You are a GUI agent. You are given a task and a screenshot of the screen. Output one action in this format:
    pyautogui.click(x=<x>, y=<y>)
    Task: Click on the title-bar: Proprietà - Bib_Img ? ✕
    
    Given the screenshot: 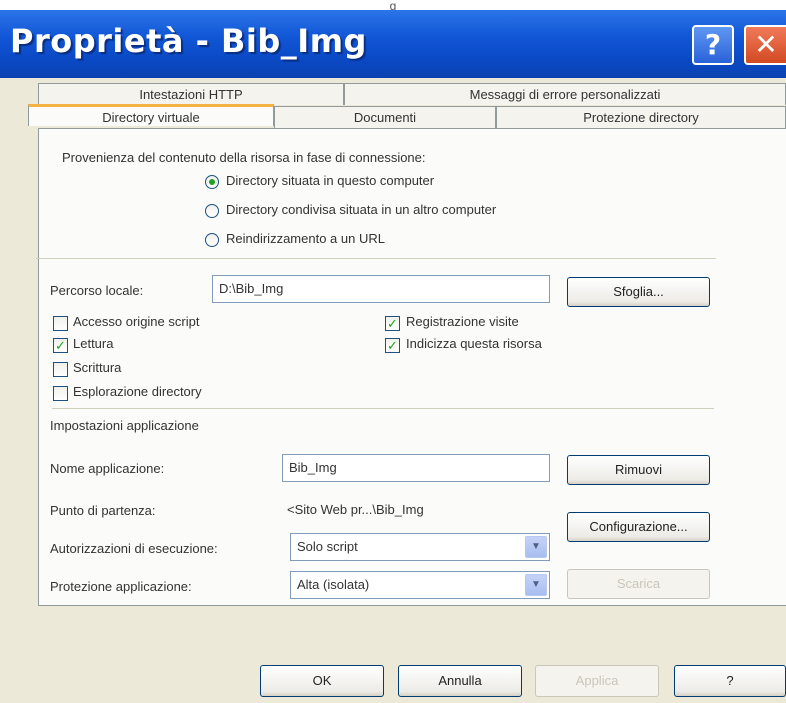 What is the action you would take?
    pyautogui.click(x=393, y=44)
    